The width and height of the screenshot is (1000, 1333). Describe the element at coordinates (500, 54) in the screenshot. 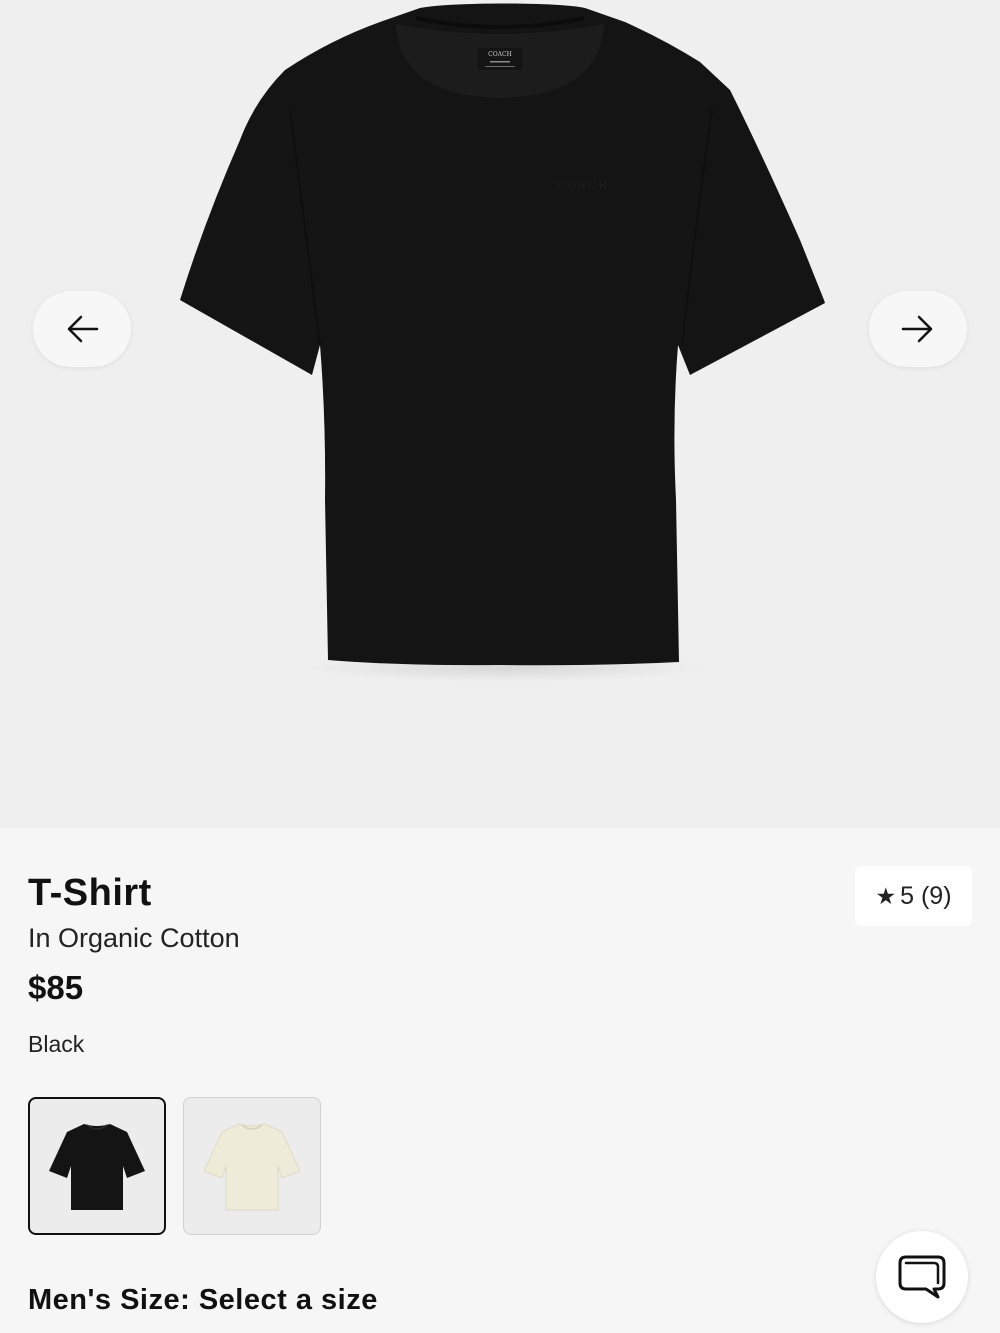

I see `shirt-label-text: COACH` at that location.